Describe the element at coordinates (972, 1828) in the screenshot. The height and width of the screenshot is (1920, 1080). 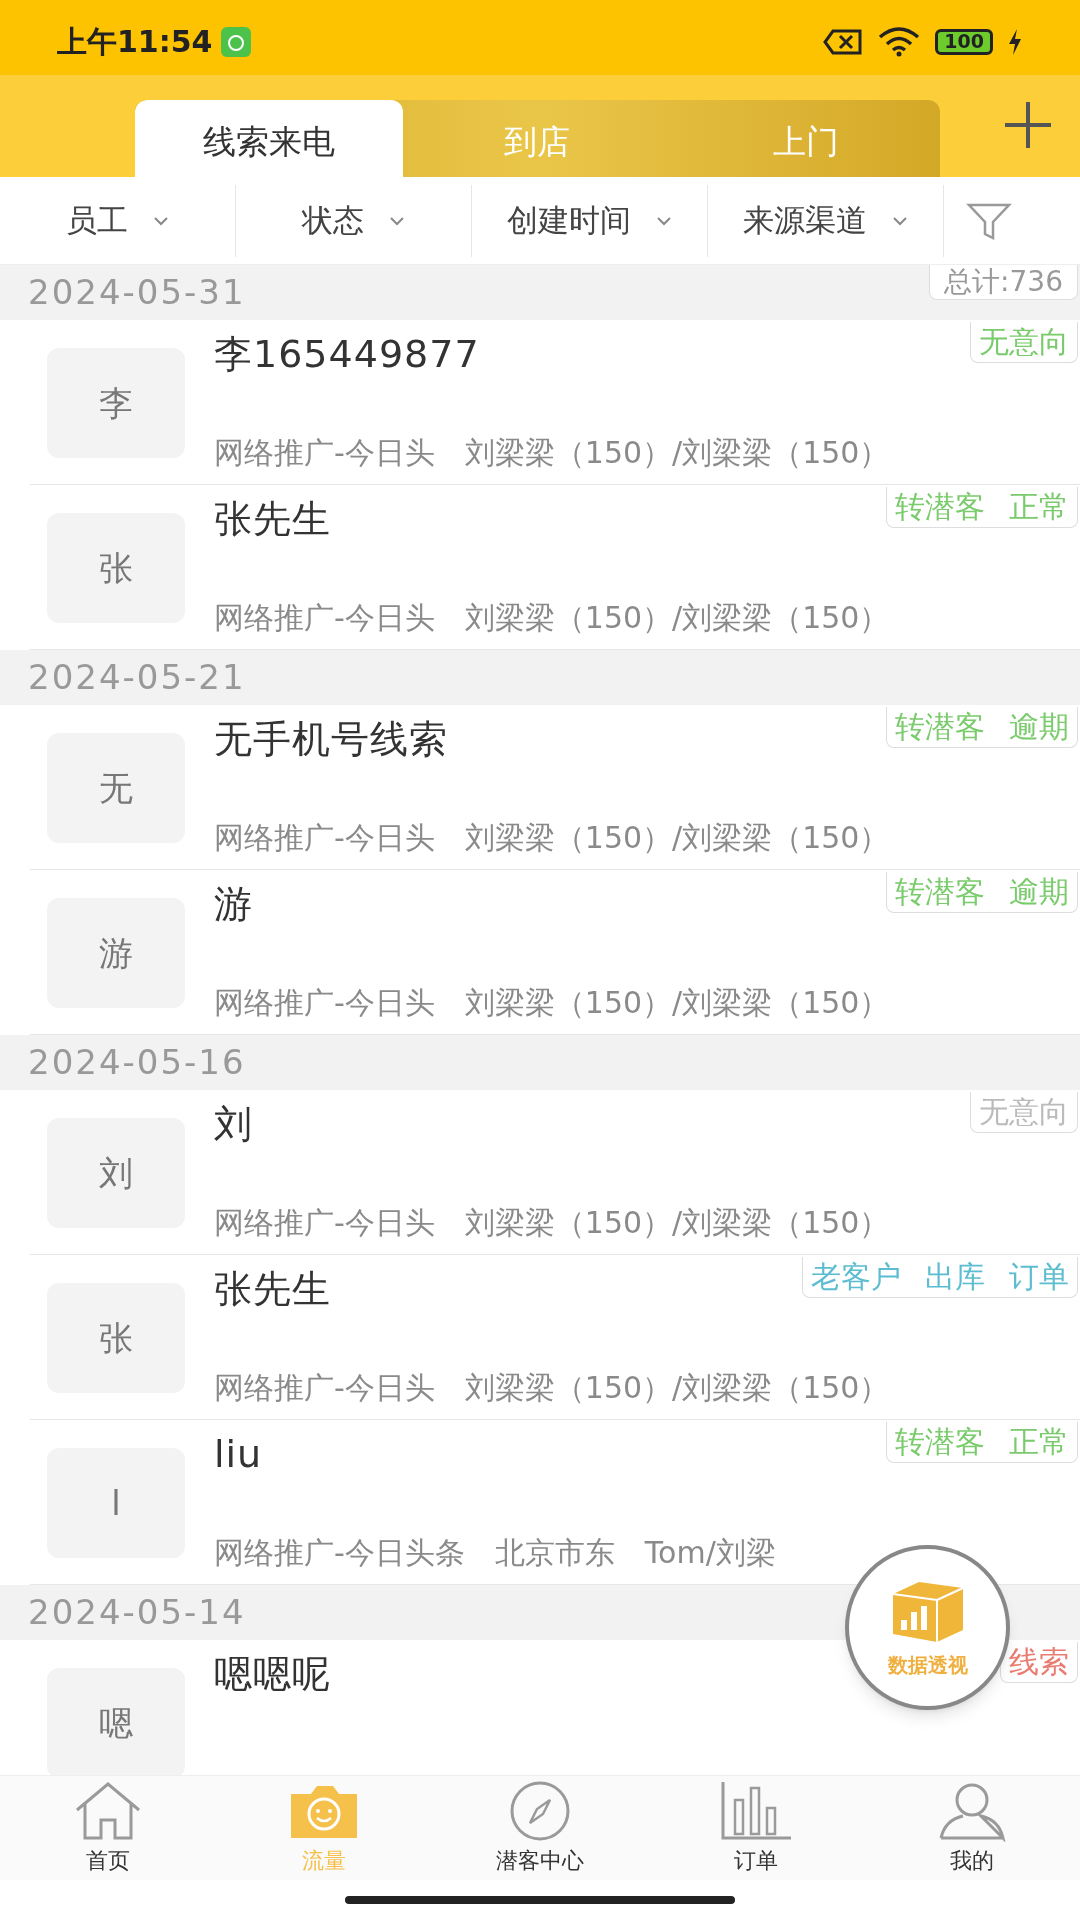
I see `nav-tab: 我的` at that location.